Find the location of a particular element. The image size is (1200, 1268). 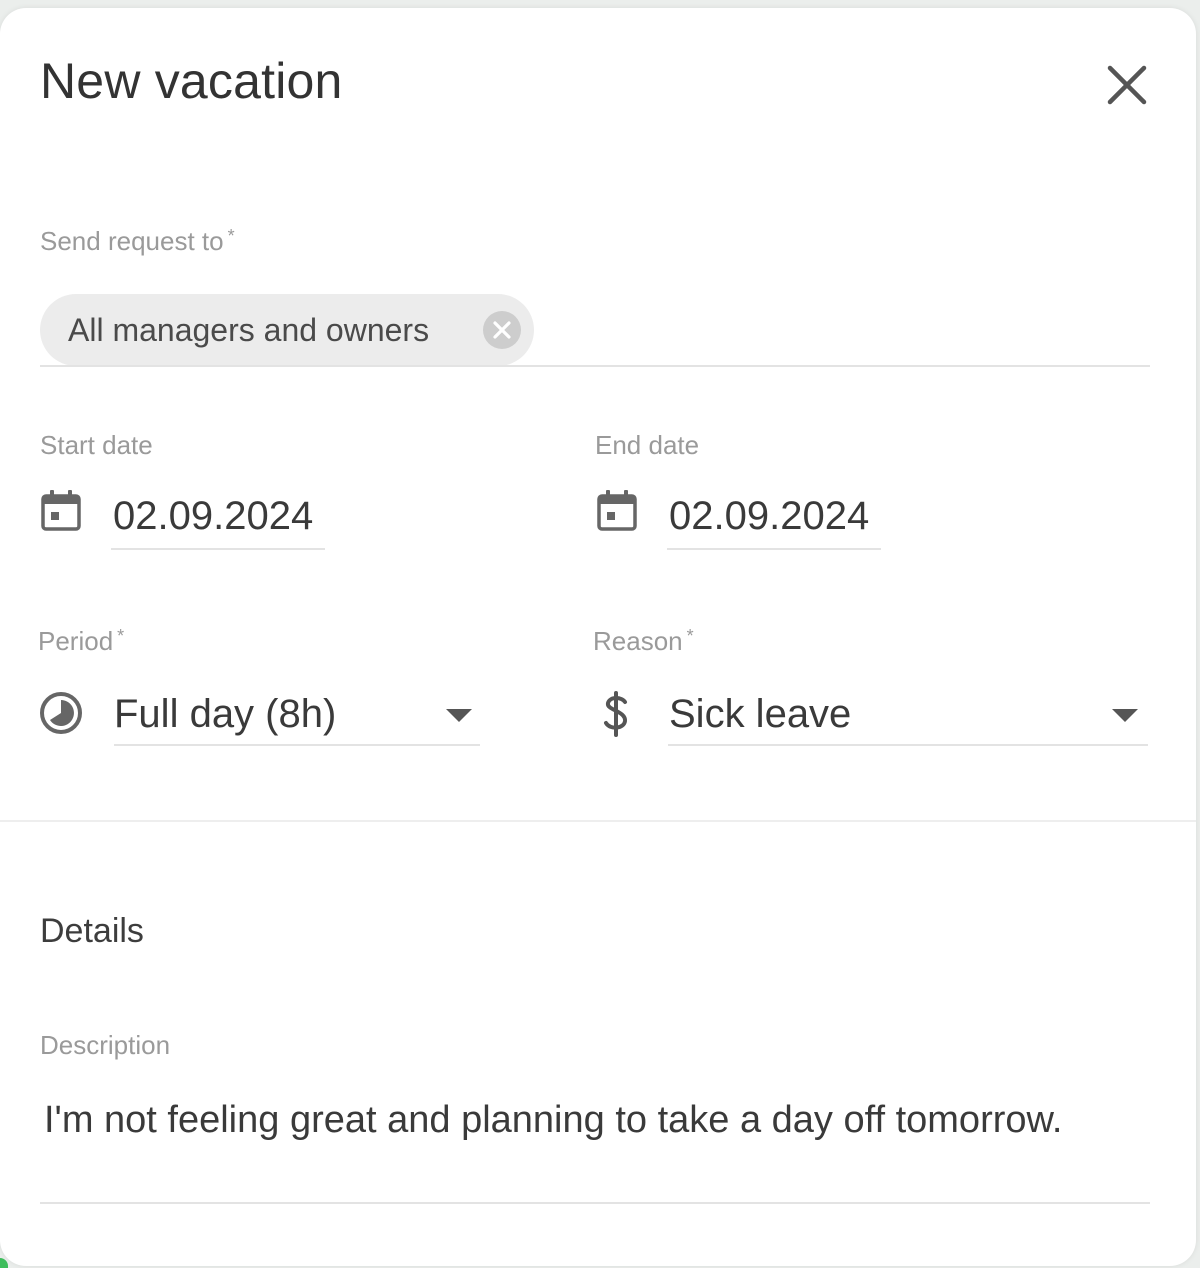

close-button is located at coordinates (1127, 85).